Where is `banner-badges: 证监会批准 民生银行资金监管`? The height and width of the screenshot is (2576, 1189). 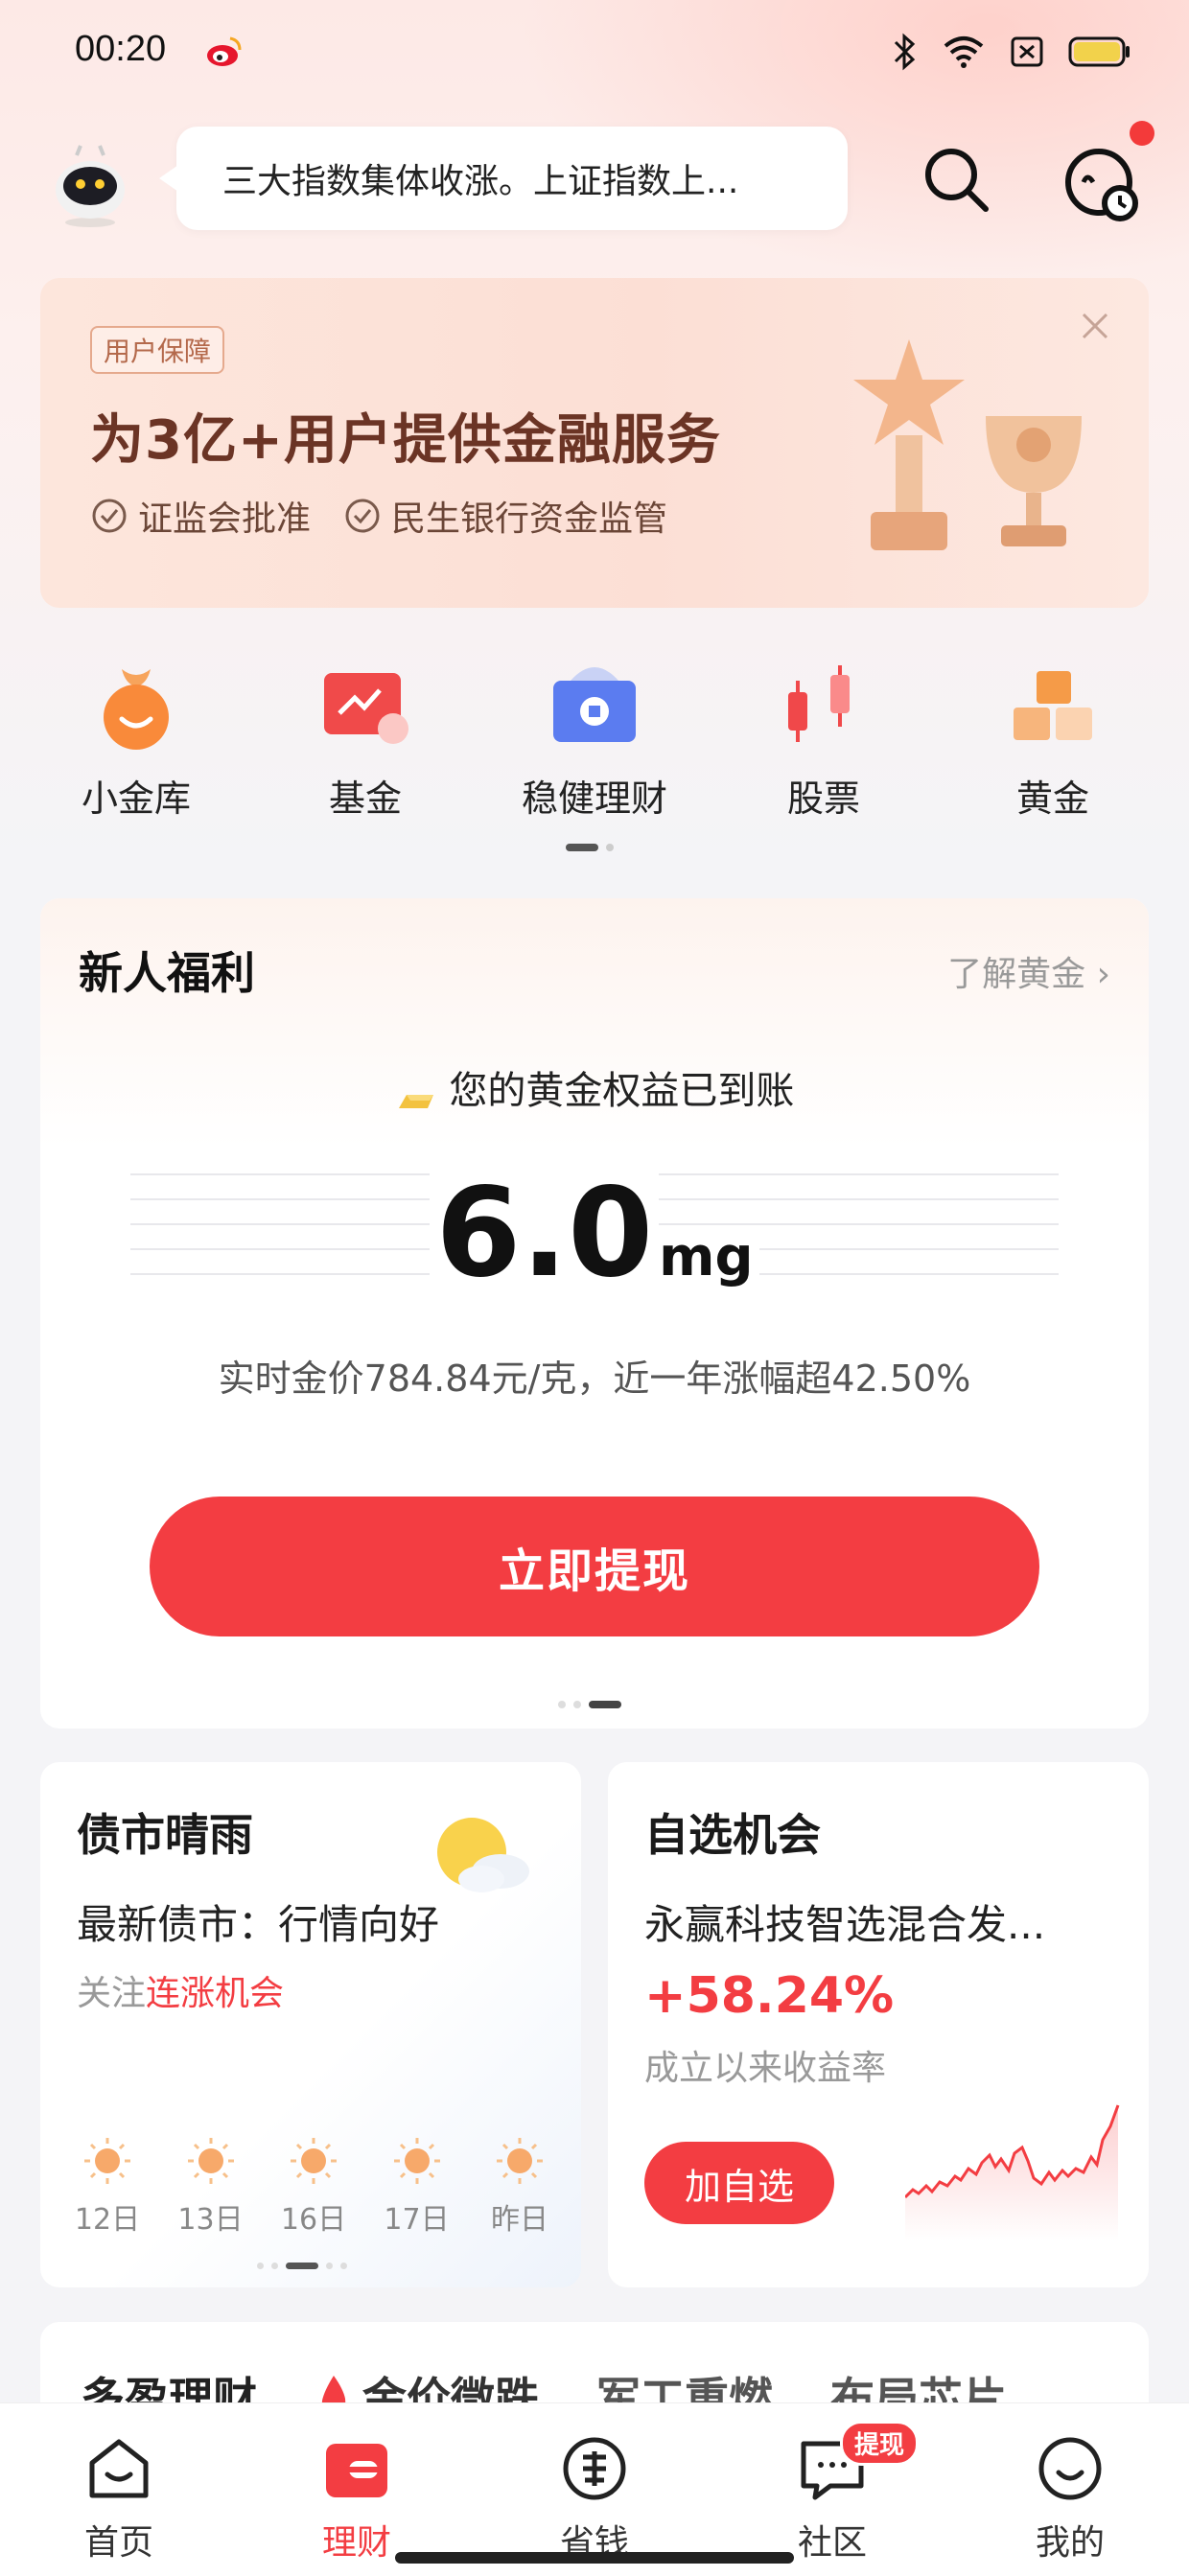 banner-badges: 证监会批准 民生银行资金监管 is located at coordinates (378, 516).